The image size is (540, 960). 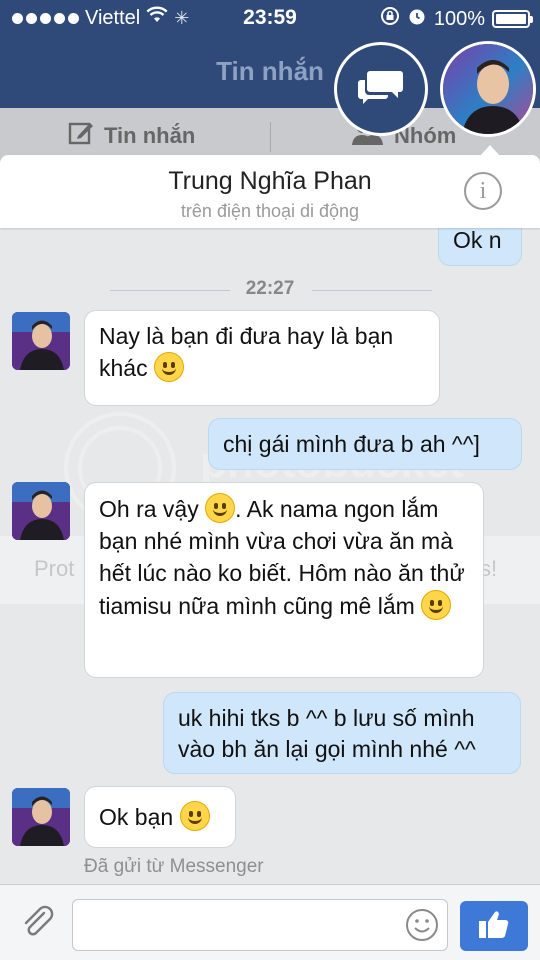 I want to click on message-text: Ok bạn, so click(x=136, y=817).